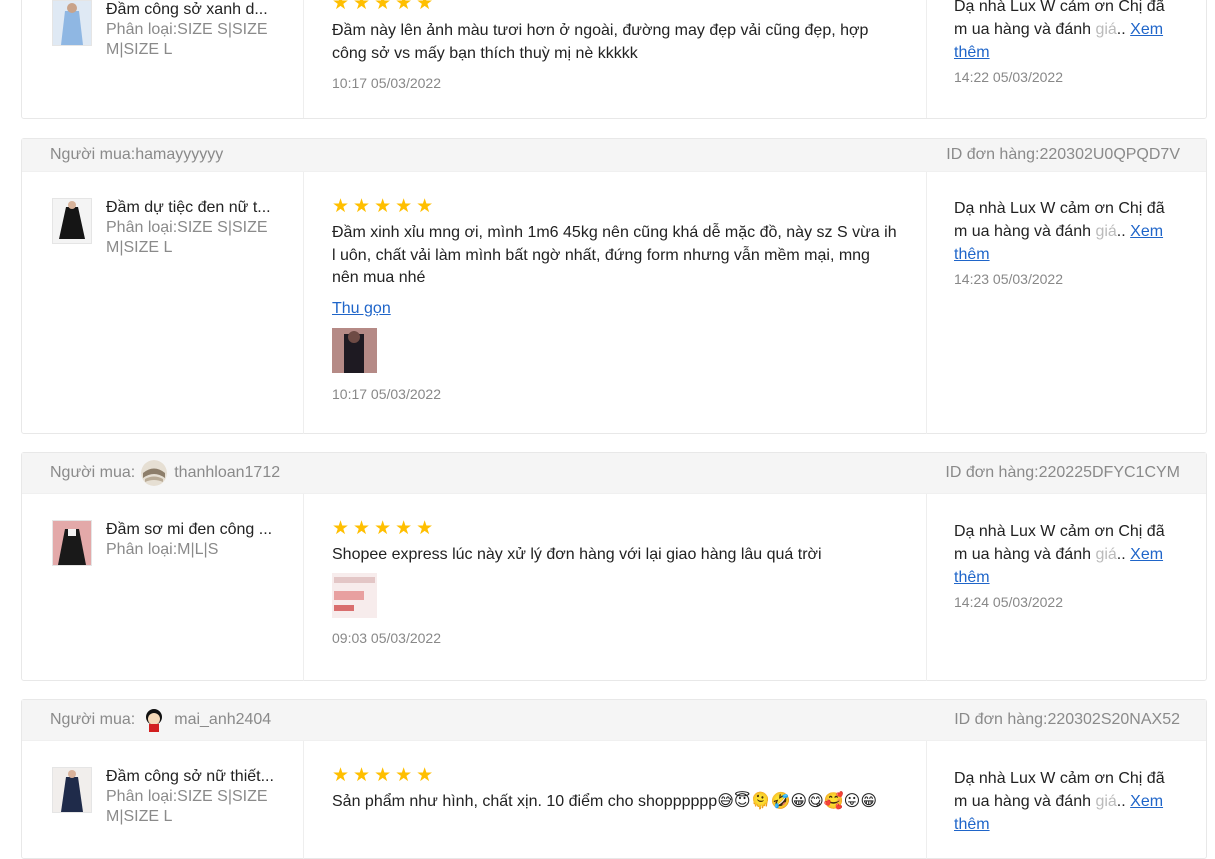  Describe the element at coordinates (179, 155) in the screenshot. I see `buyer-username: hamayyyyyy` at that location.